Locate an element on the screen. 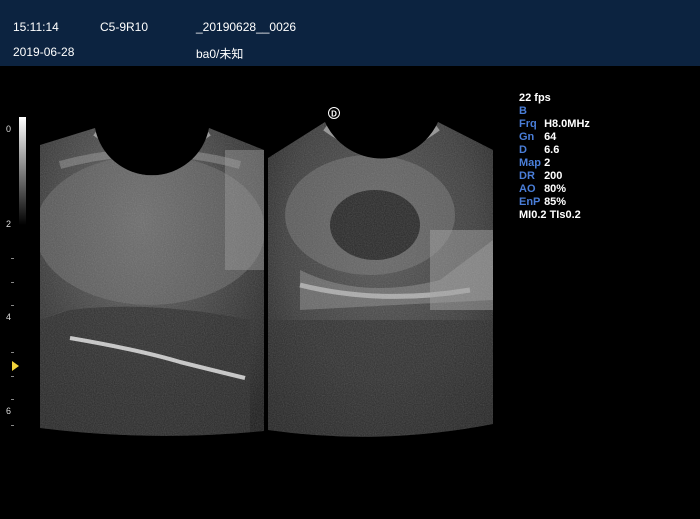 This screenshot has width=700, height=519. param-value: 80% is located at coordinates (555, 189).